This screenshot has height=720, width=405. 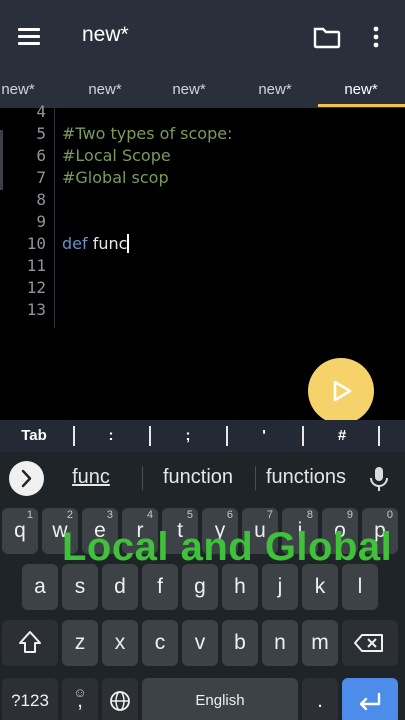 What do you see at coordinates (36, 243) in the screenshot?
I see `line-number: 10` at bounding box center [36, 243].